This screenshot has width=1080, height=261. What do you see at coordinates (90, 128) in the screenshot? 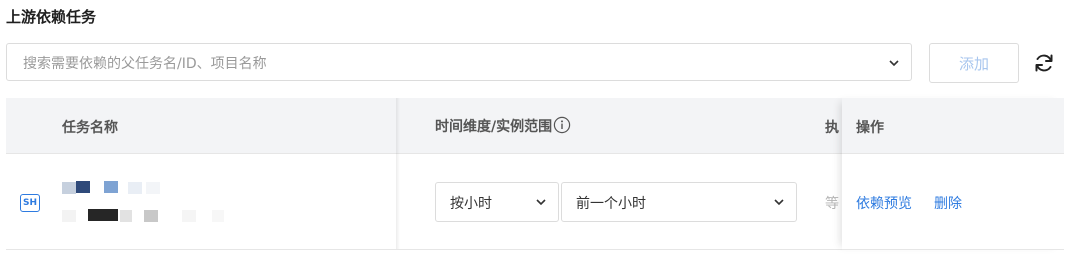
I see `header-task-name: 任务名称` at bounding box center [90, 128].